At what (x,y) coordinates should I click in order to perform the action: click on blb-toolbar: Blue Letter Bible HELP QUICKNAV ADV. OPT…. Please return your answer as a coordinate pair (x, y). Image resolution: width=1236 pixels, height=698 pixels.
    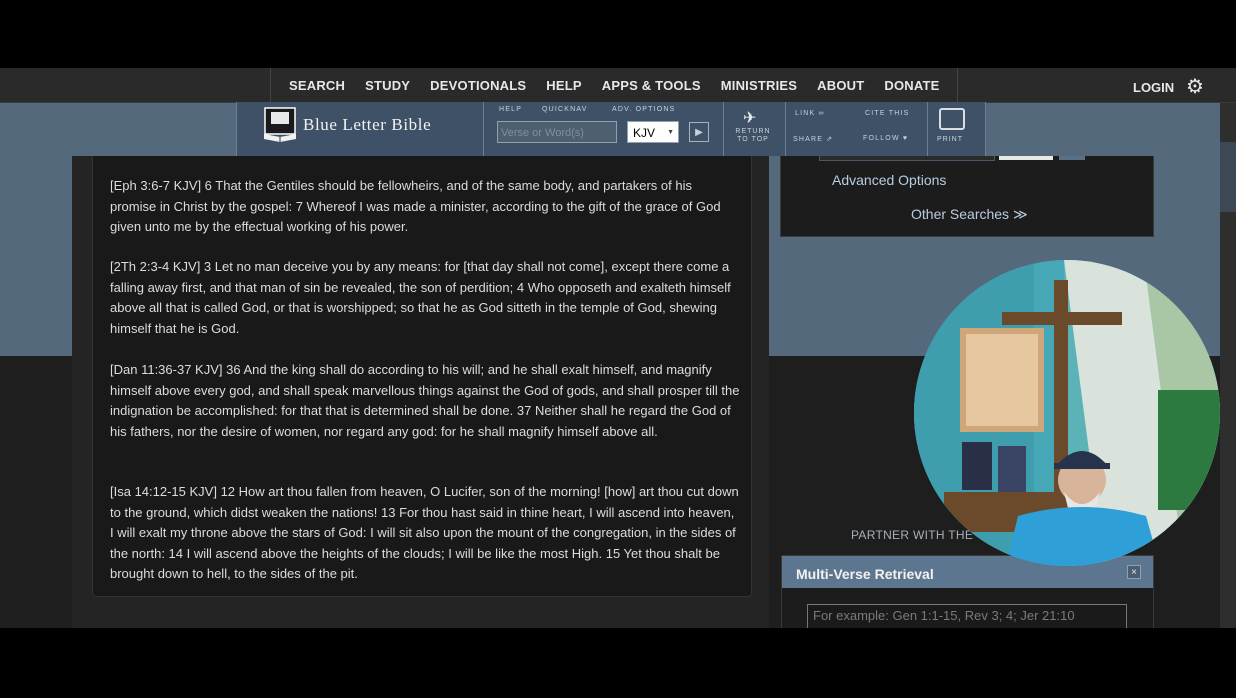
    Looking at the image, I should click on (611, 129).